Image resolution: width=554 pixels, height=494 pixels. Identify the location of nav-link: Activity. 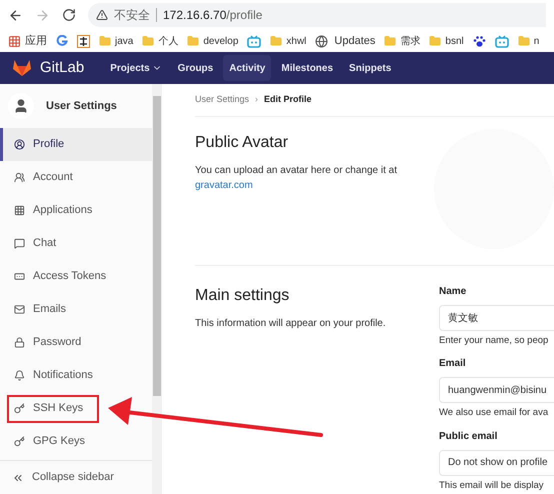
(247, 68).